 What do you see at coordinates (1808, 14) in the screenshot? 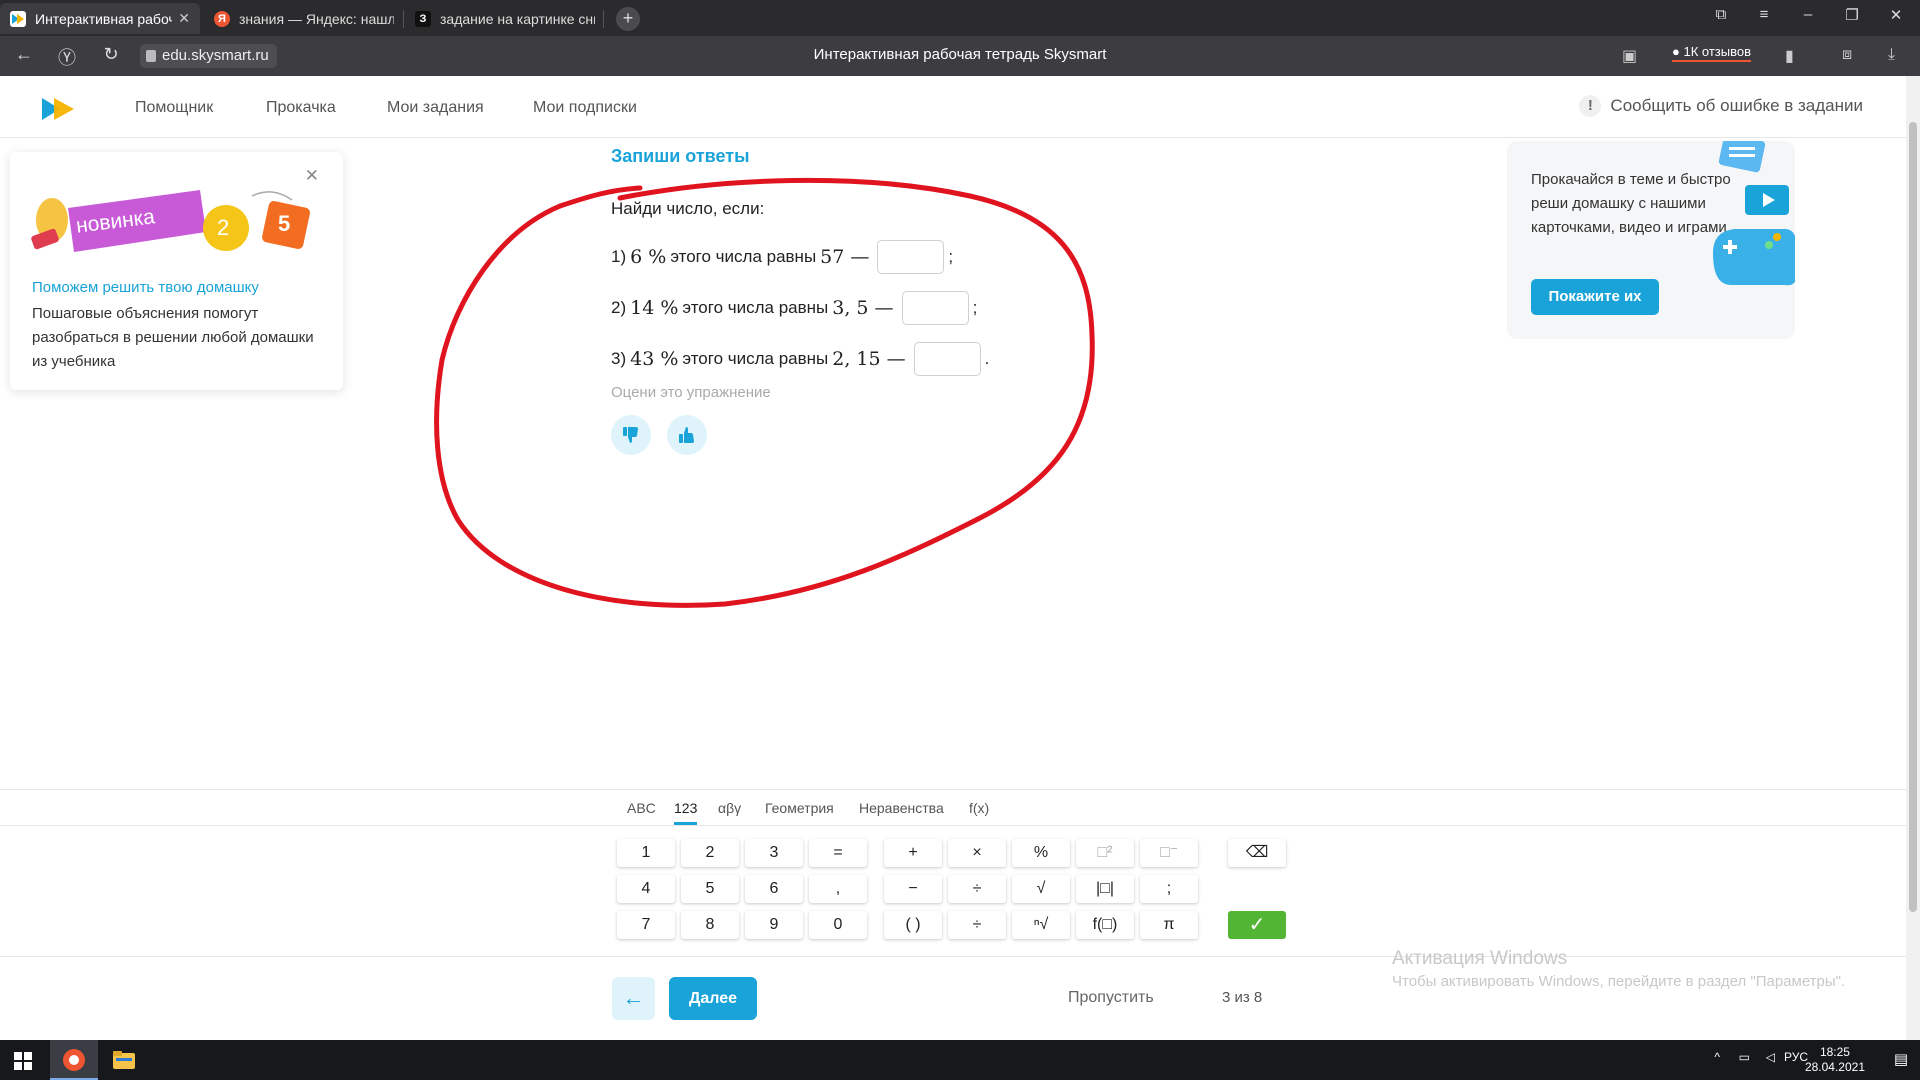
I see `minimize-icon: –` at bounding box center [1808, 14].